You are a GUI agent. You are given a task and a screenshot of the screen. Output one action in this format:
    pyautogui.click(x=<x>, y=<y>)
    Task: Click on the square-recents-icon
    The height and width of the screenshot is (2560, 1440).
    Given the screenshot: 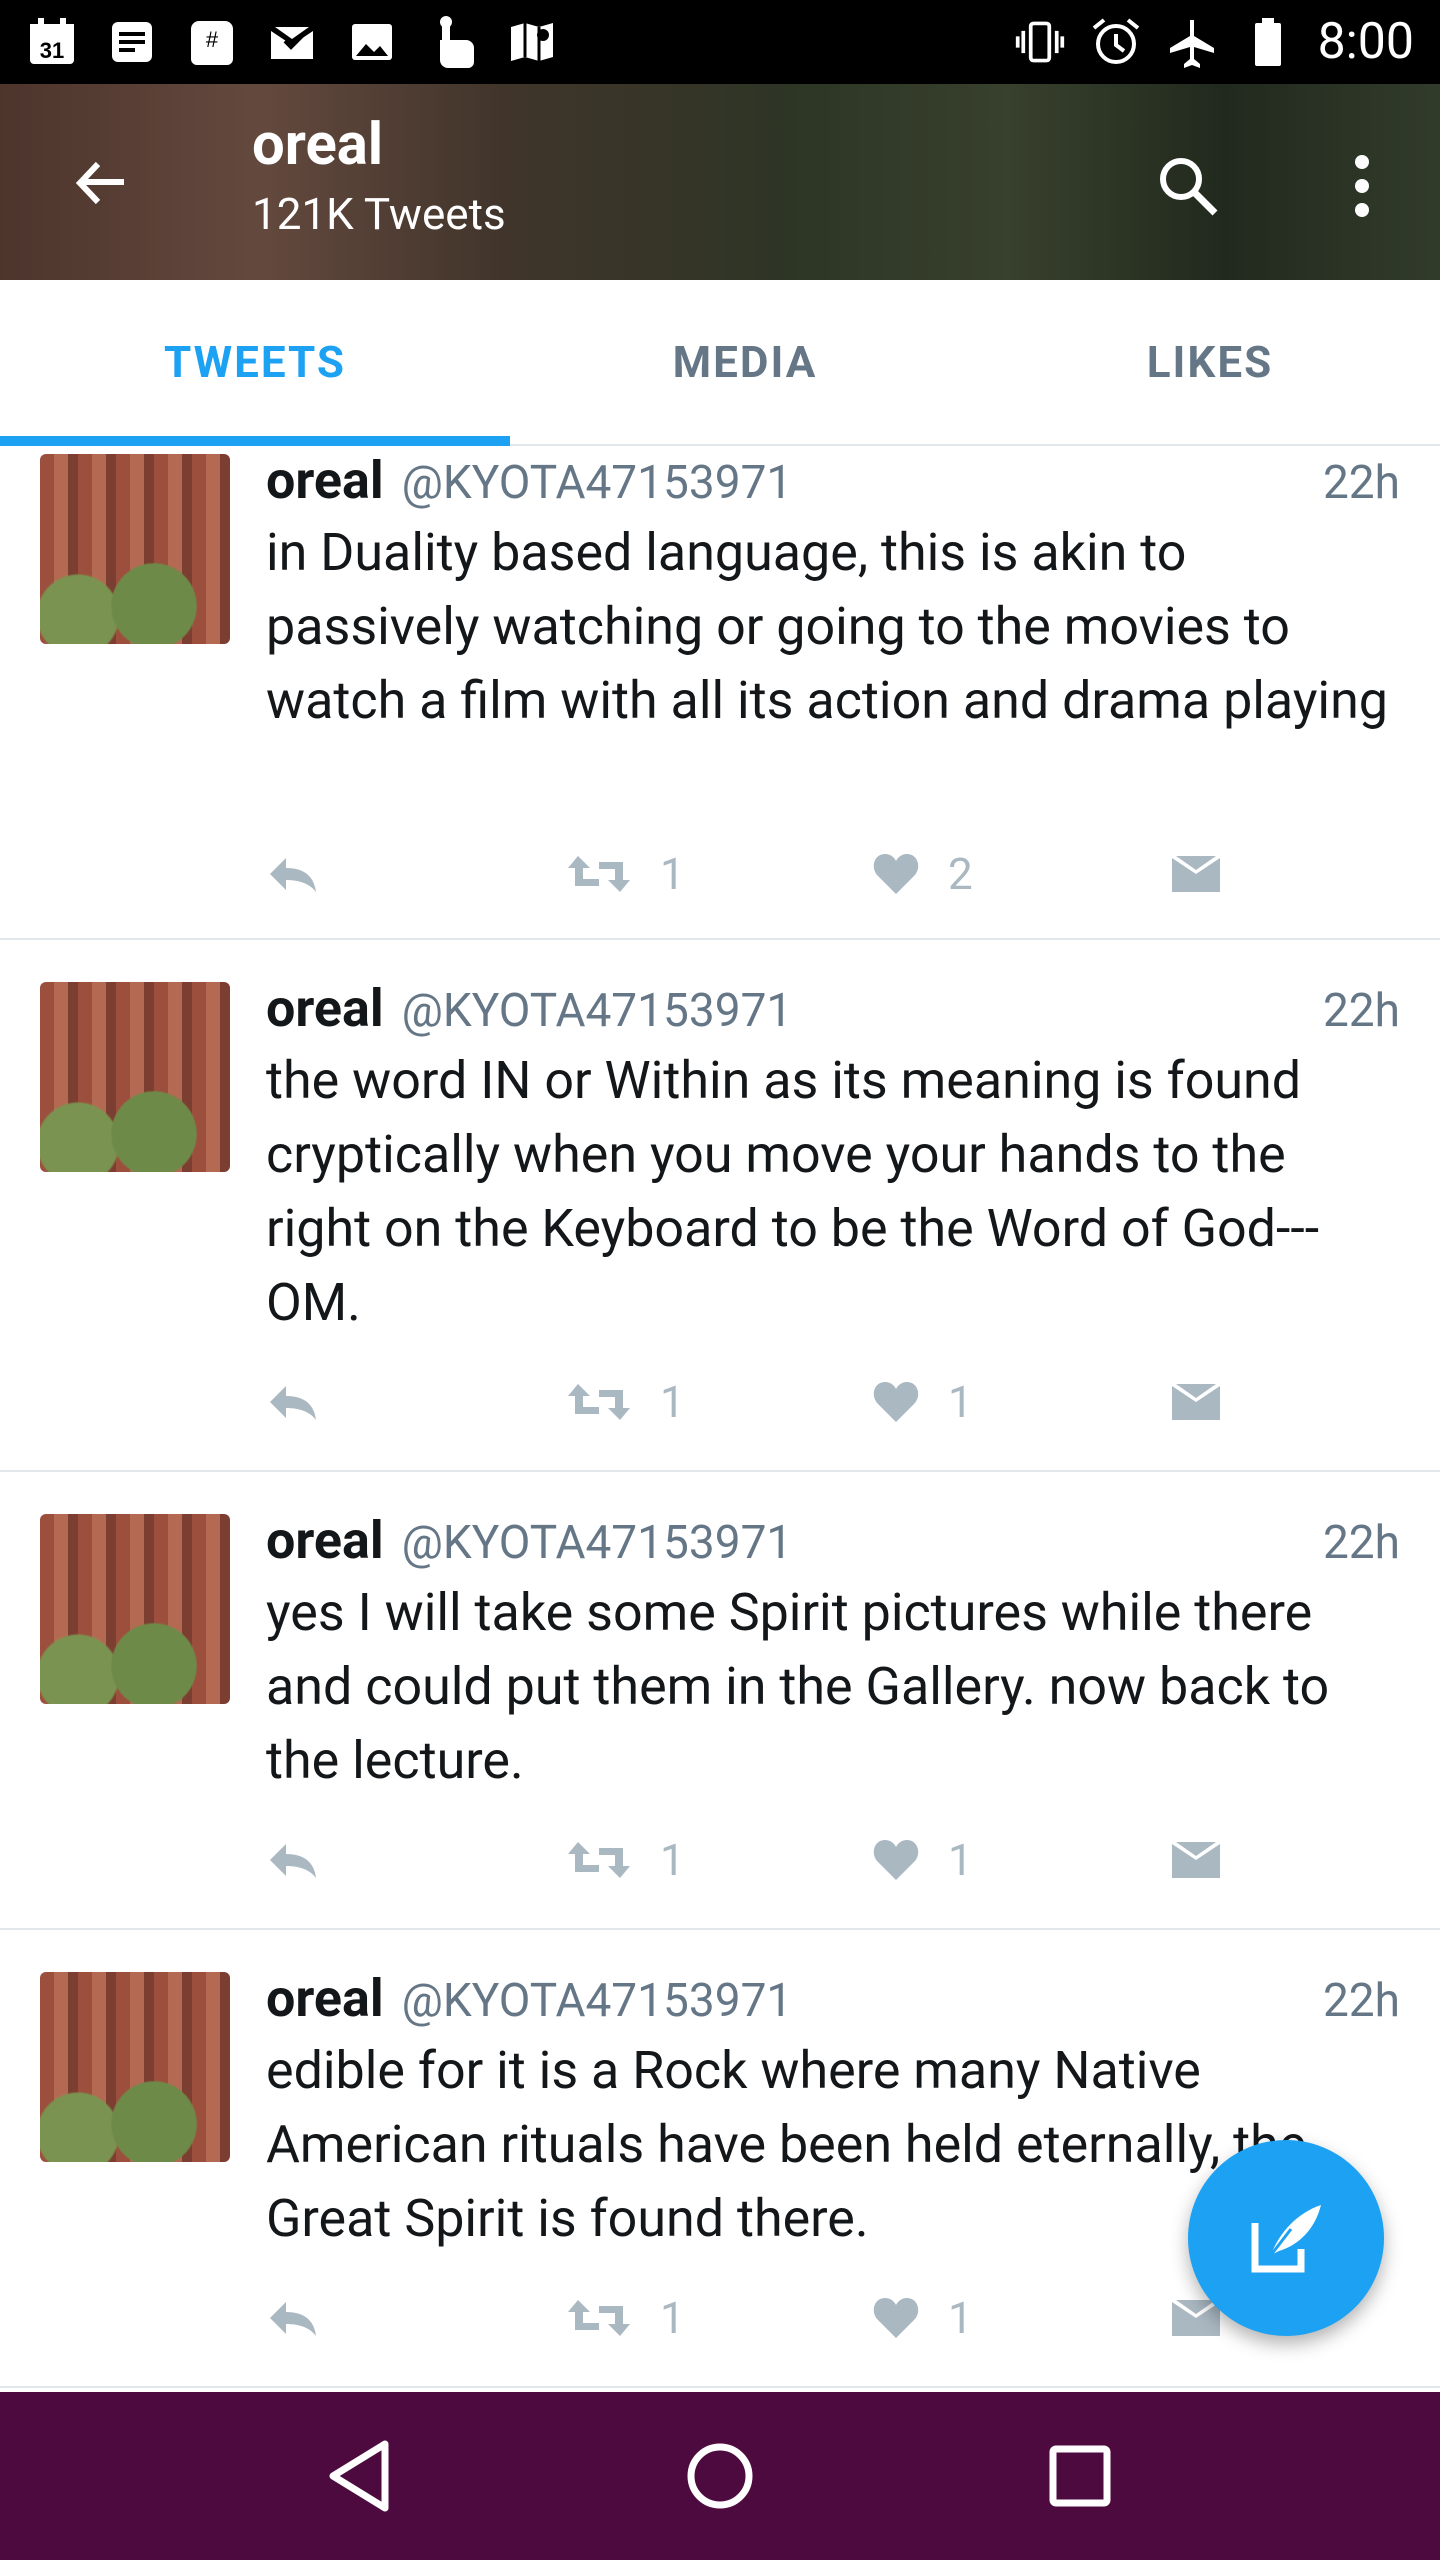 What is the action you would take?
    pyautogui.click(x=1080, y=2476)
    